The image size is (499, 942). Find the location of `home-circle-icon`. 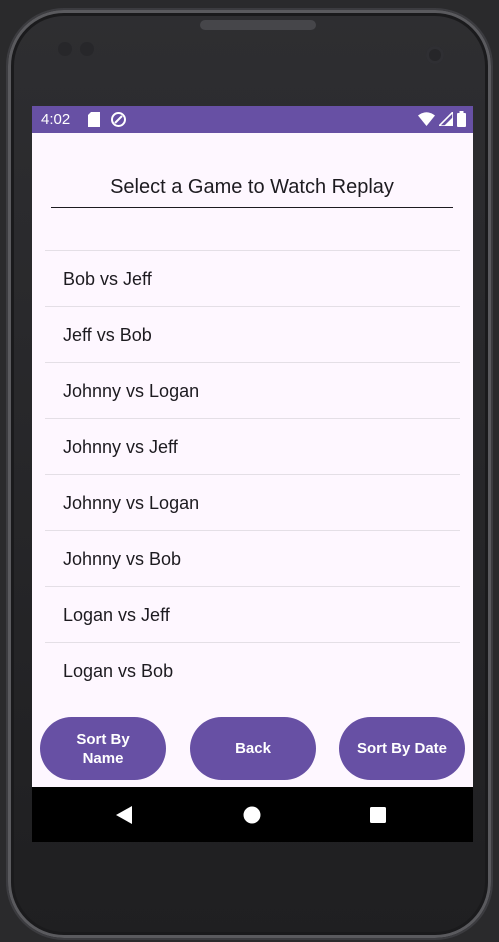

home-circle-icon is located at coordinates (252, 815).